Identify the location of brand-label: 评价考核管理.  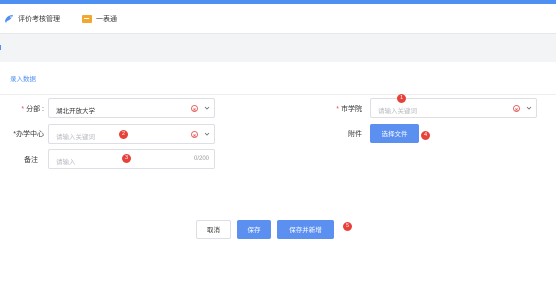
(39, 19).